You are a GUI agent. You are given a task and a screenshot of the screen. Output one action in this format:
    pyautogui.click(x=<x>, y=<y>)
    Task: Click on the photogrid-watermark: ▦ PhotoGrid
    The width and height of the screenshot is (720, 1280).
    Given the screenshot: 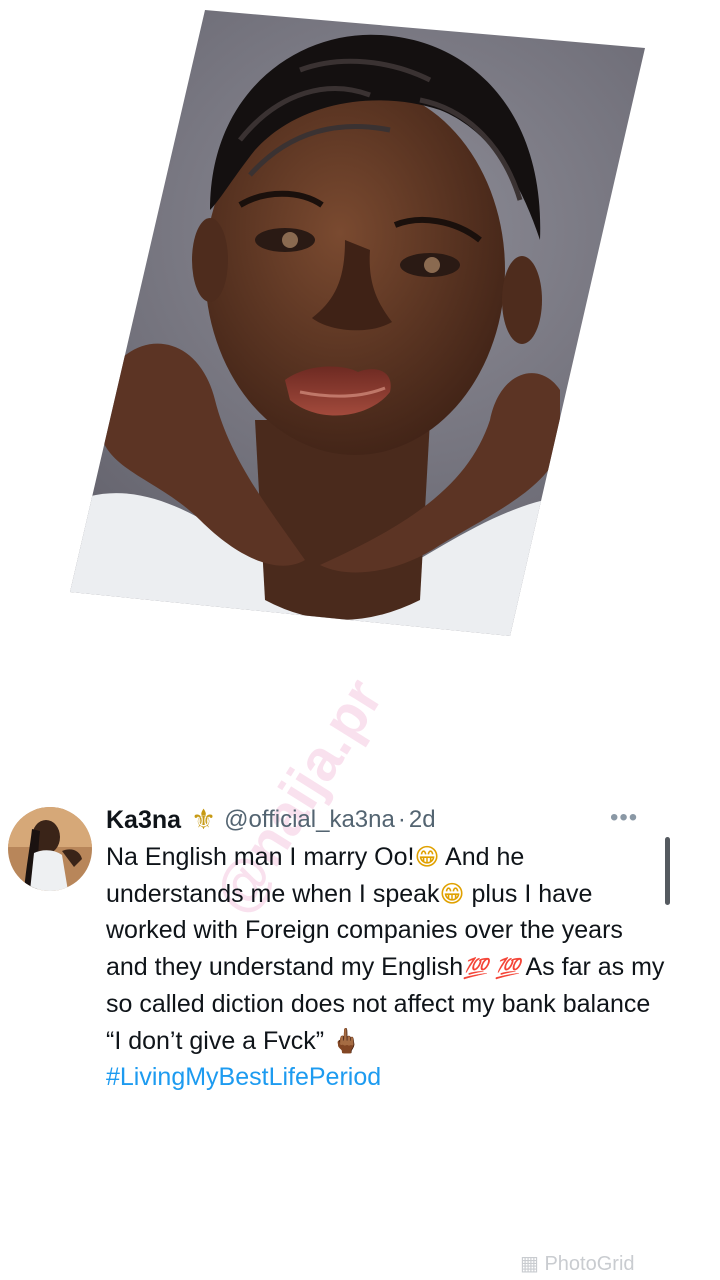 What is the action you would take?
    pyautogui.click(x=577, y=1263)
    